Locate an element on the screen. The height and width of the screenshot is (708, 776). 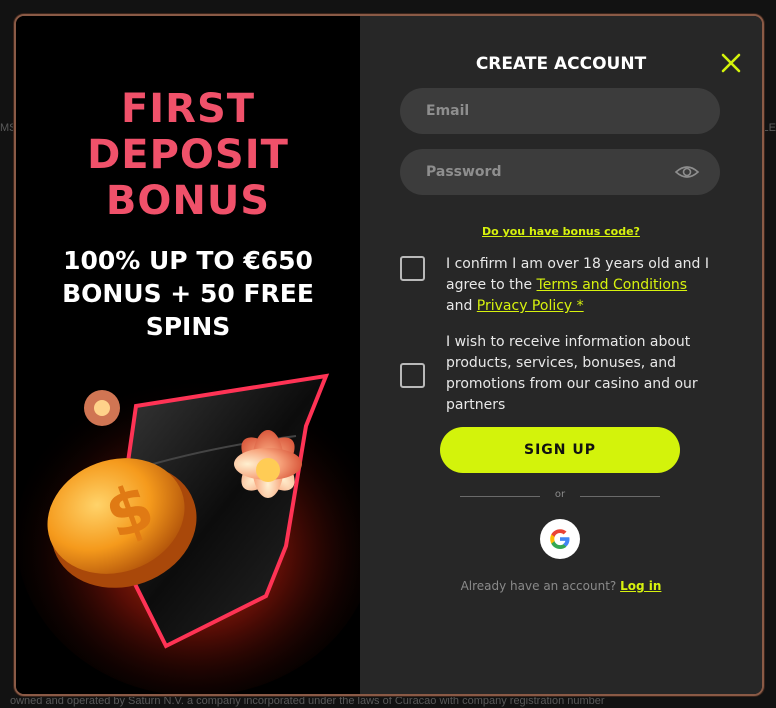
age-confirm-checkbox is located at coordinates (412, 268).